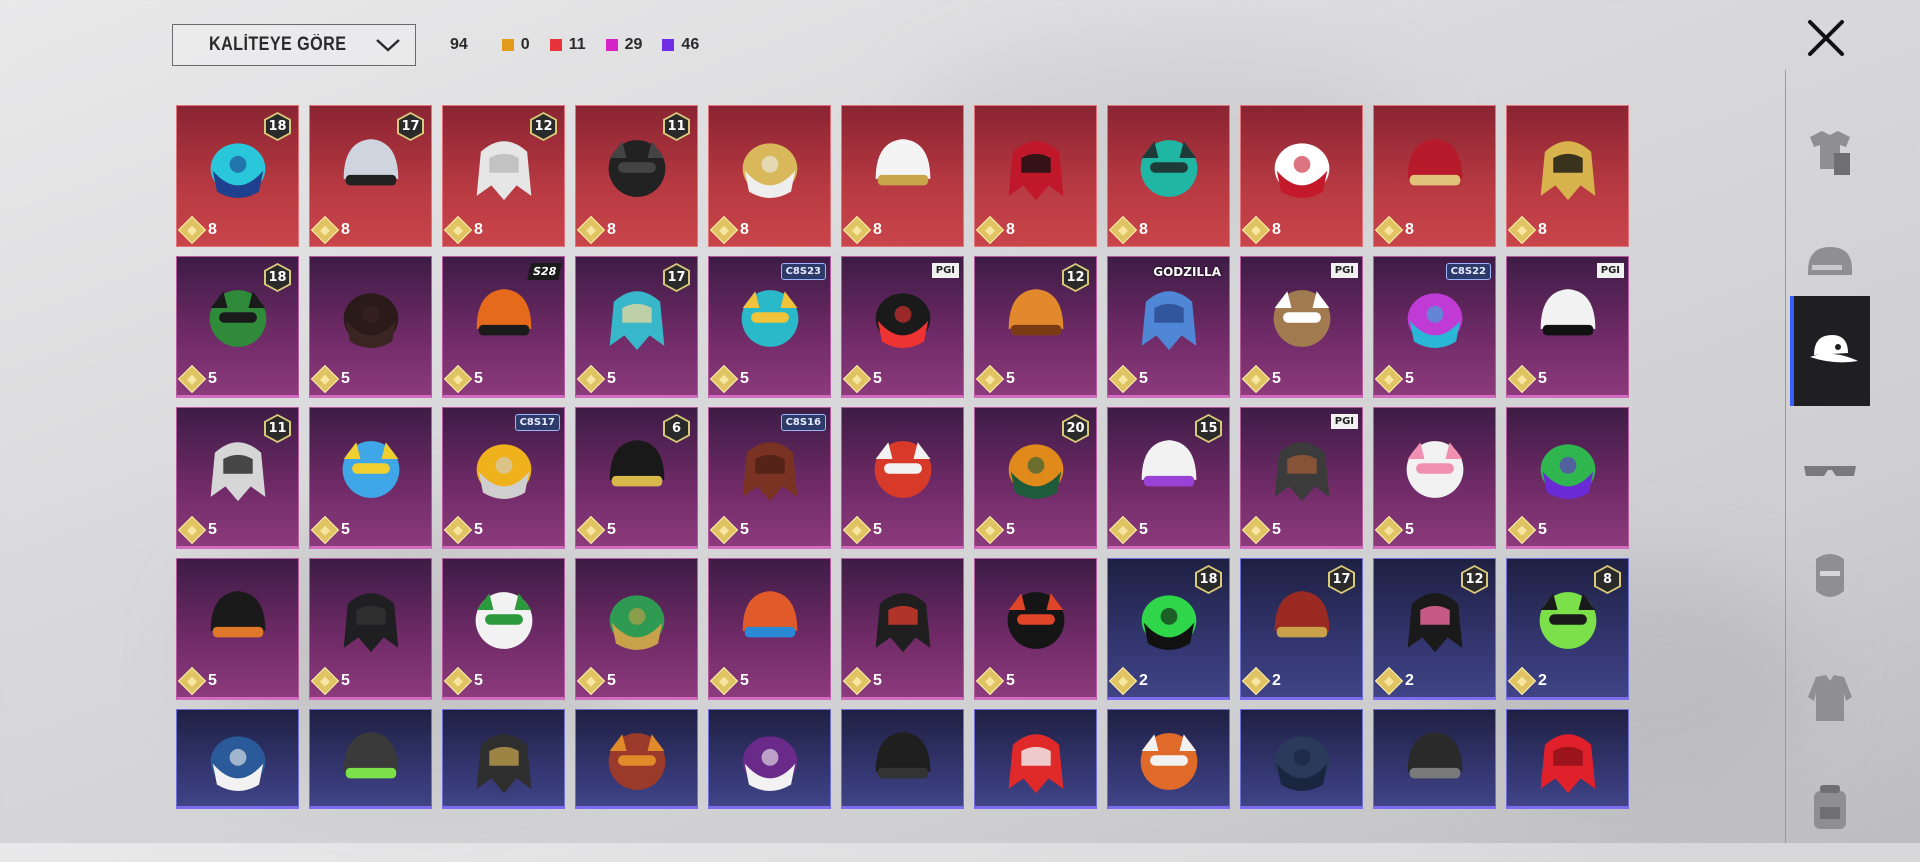 Image resolution: width=1920 pixels, height=862 pixels. Describe the element at coordinates (1567, 629) in the screenshot. I see `item-card: 82` at that location.